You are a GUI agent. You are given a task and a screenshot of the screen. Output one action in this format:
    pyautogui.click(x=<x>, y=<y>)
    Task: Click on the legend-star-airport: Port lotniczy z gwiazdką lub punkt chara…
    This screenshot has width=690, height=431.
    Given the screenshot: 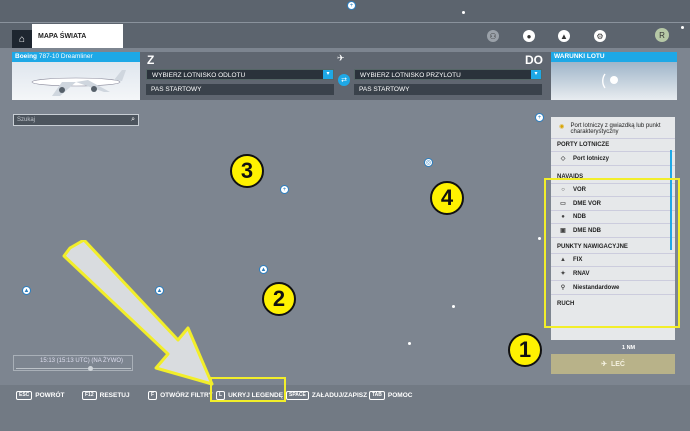 What is the action you would take?
    pyautogui.click(x=615, y=129)
    